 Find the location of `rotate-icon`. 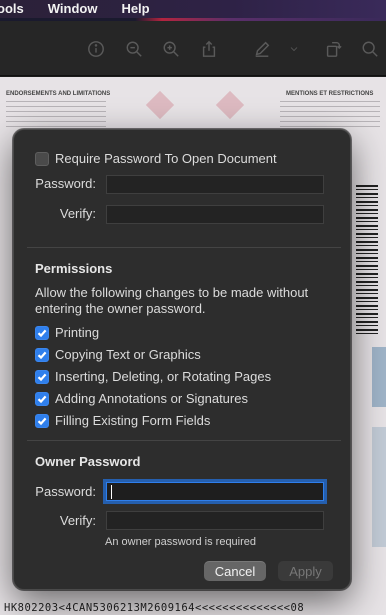

rotate-icon is located at coordinates (333, 49).